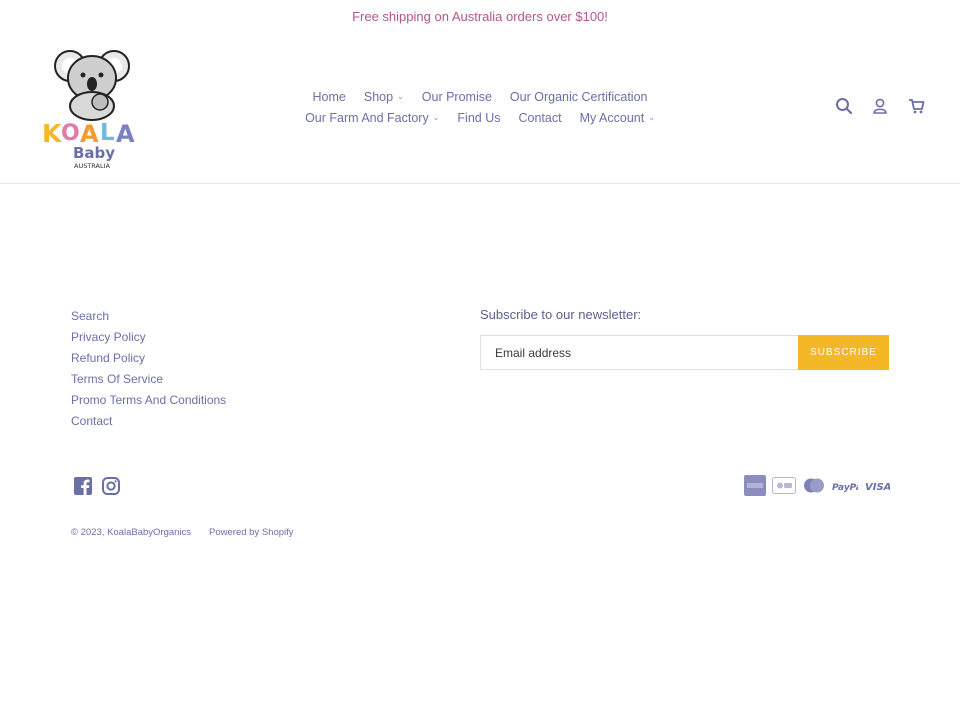 This screenshot has width=960, height=720. What do you see at coordinates (814, 485) in the screenshot?
I see `mastercard-icon` at bounding box center [814, 485].